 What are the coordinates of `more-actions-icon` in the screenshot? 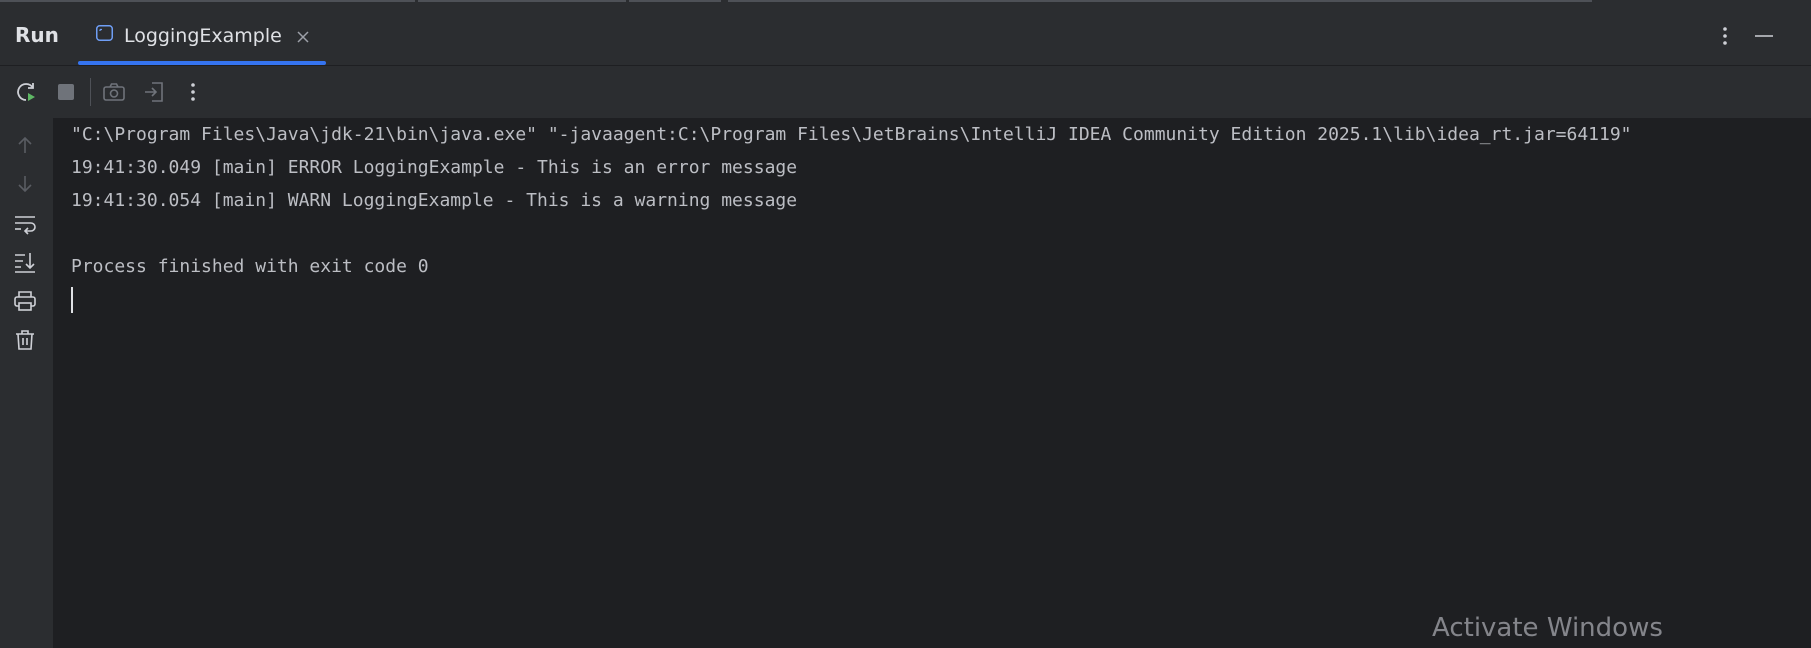 It's located at (193, 92).